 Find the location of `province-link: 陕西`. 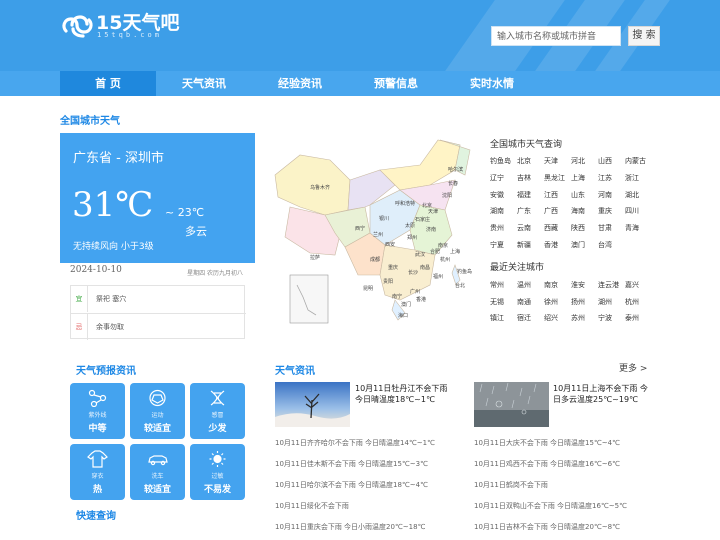

province-link: 陕西 is located at coordinates (578, 228).